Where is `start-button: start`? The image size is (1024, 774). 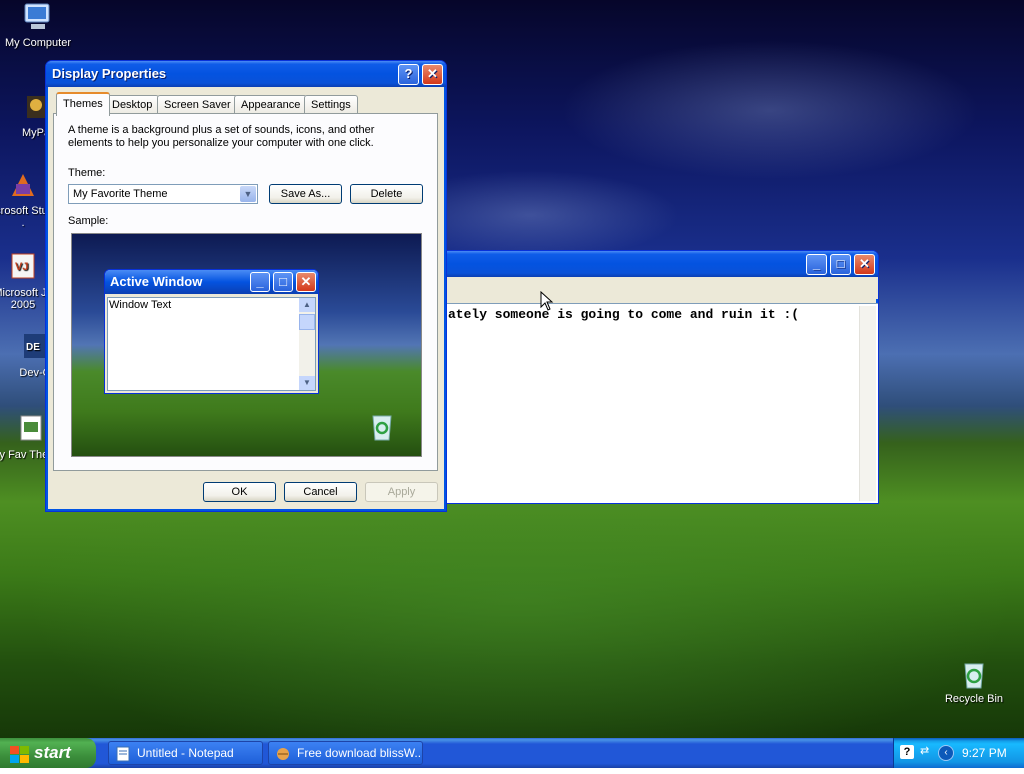 start-button: start is located at coordinates (48, 753).